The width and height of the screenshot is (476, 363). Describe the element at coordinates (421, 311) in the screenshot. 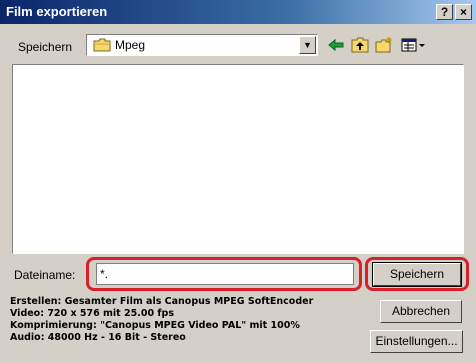

I see `cancel-button: Abbrechen` at that location.